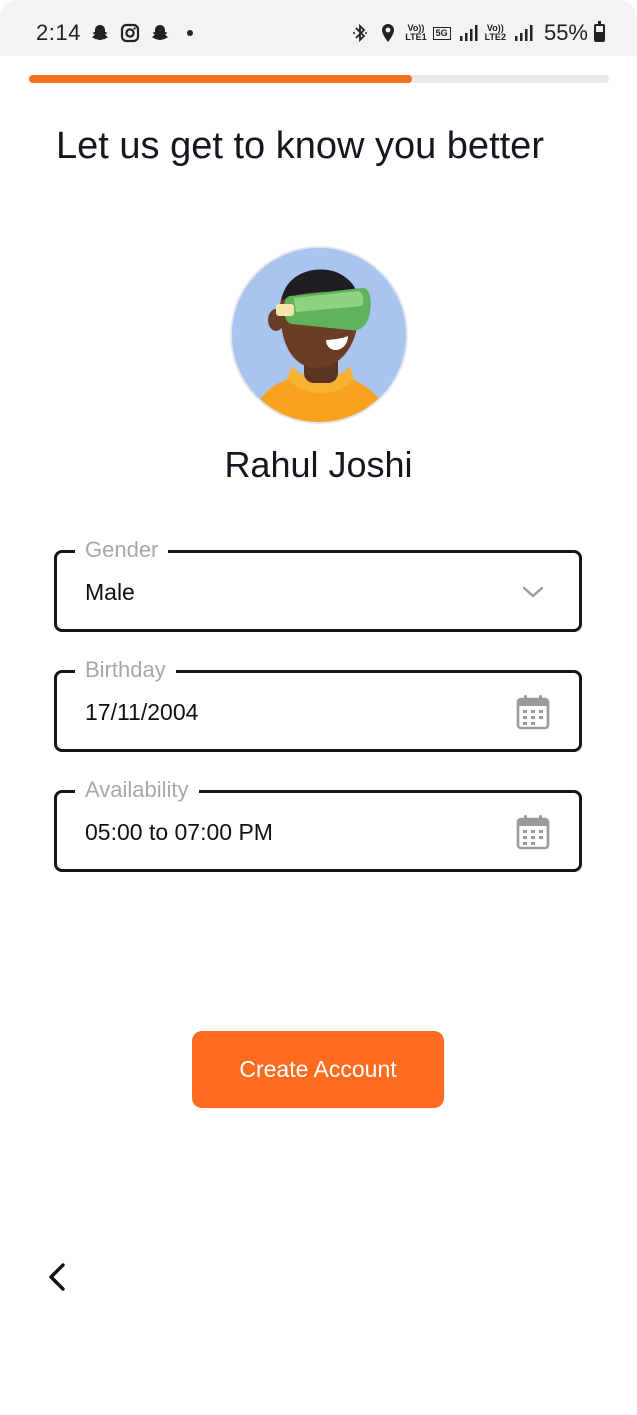  Describe the element at coordinates (130, 33) in the screenshot. I see `instagram-icon` at that location.